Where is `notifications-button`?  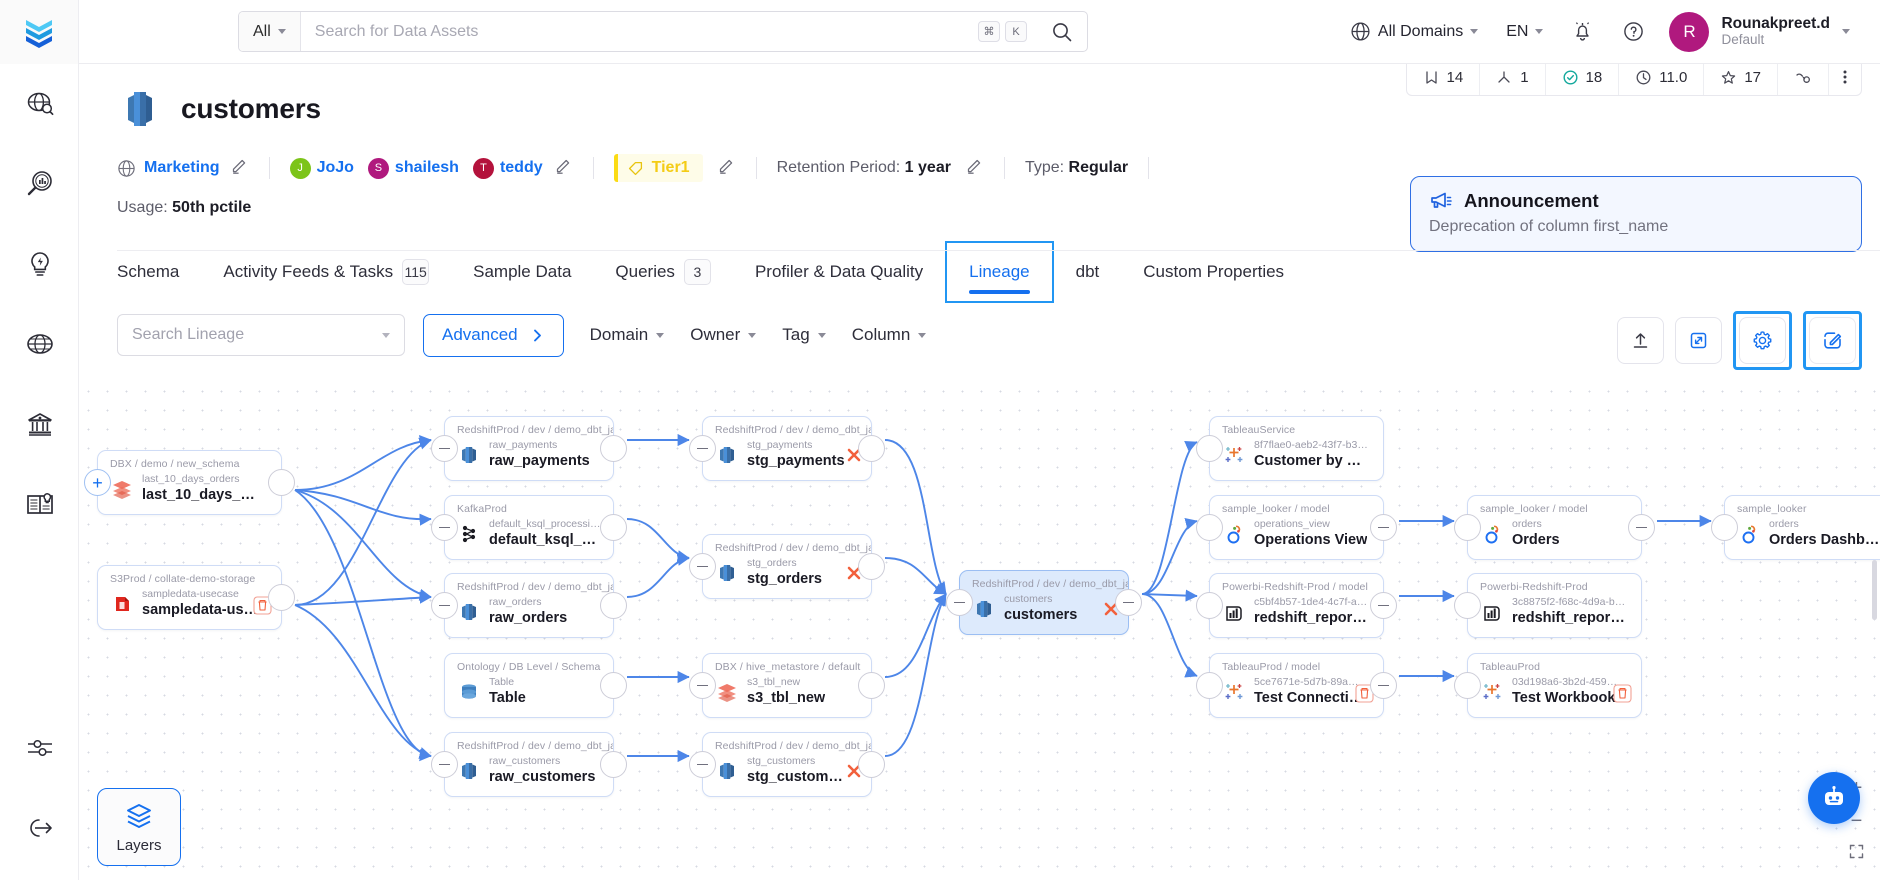
notifications-button is located at coordinates (1582, 32).